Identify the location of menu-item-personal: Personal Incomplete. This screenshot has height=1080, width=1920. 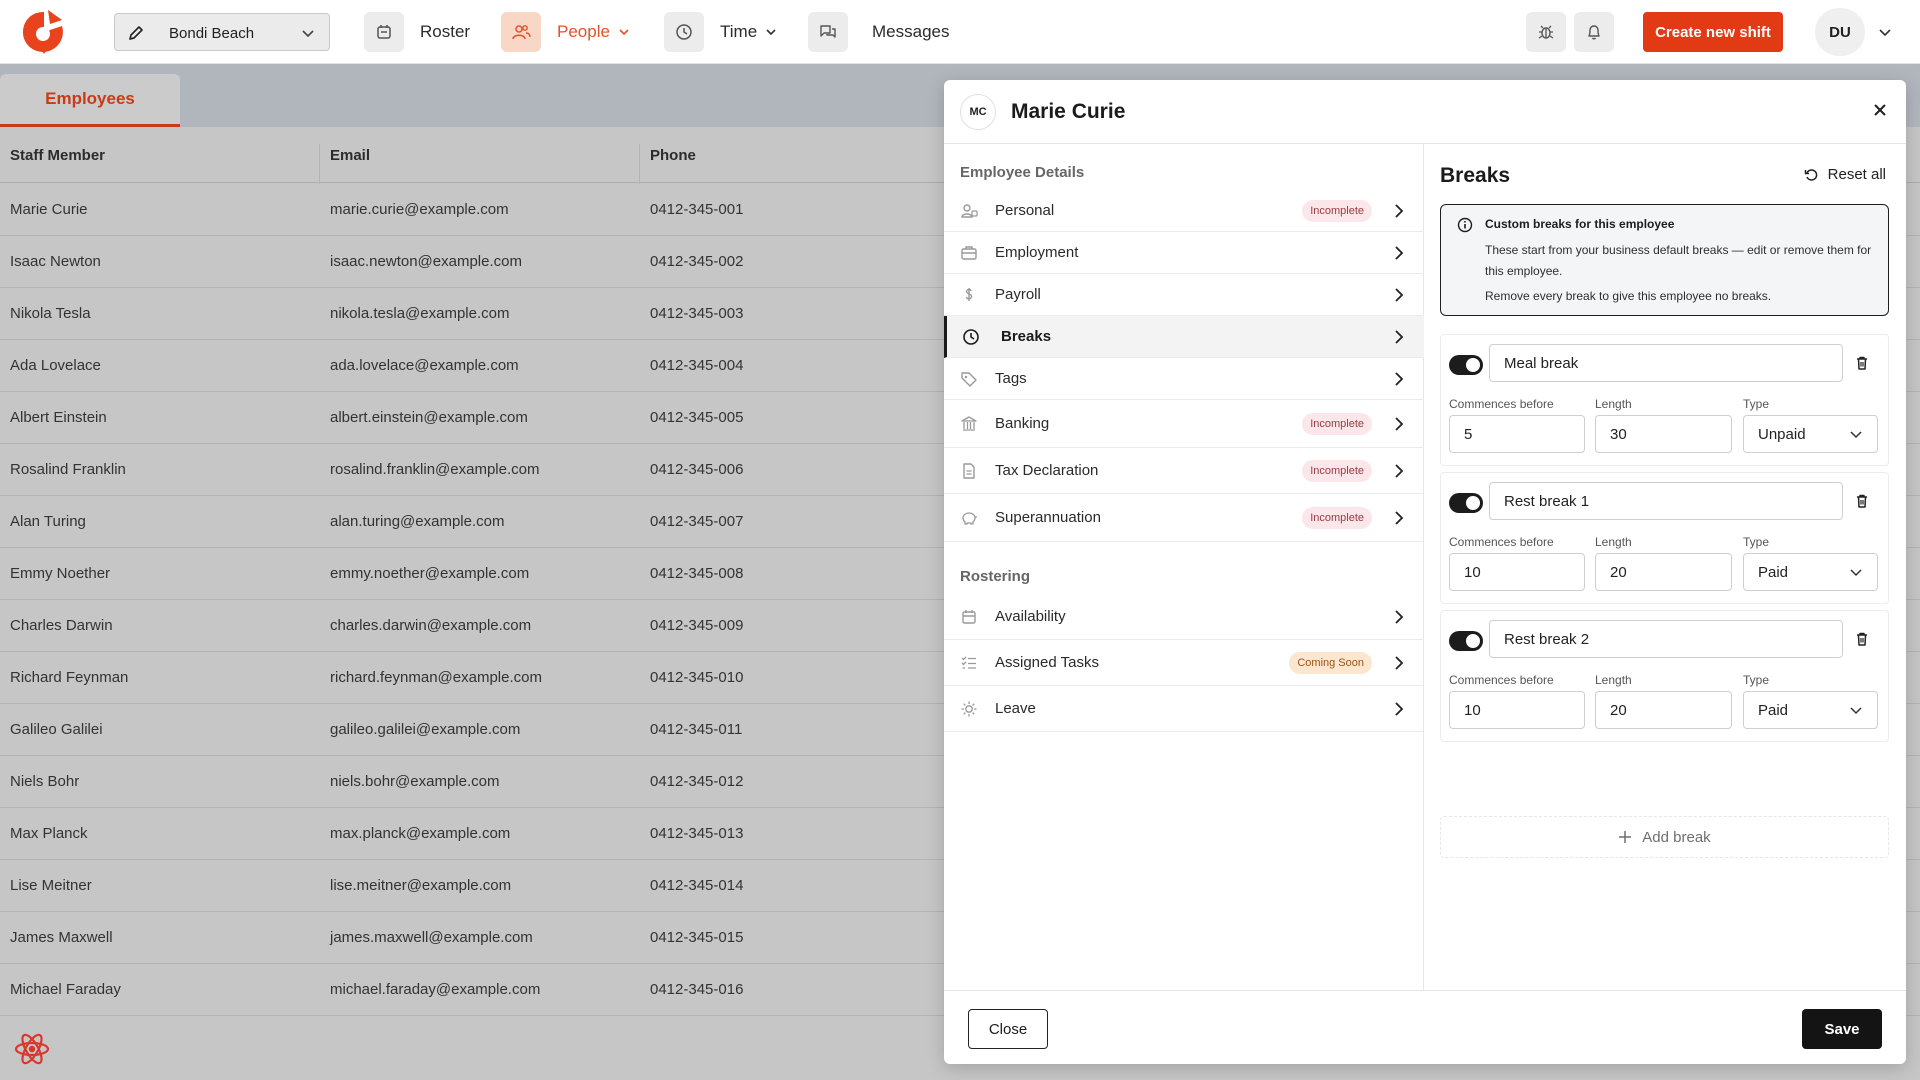
(1184, 211).